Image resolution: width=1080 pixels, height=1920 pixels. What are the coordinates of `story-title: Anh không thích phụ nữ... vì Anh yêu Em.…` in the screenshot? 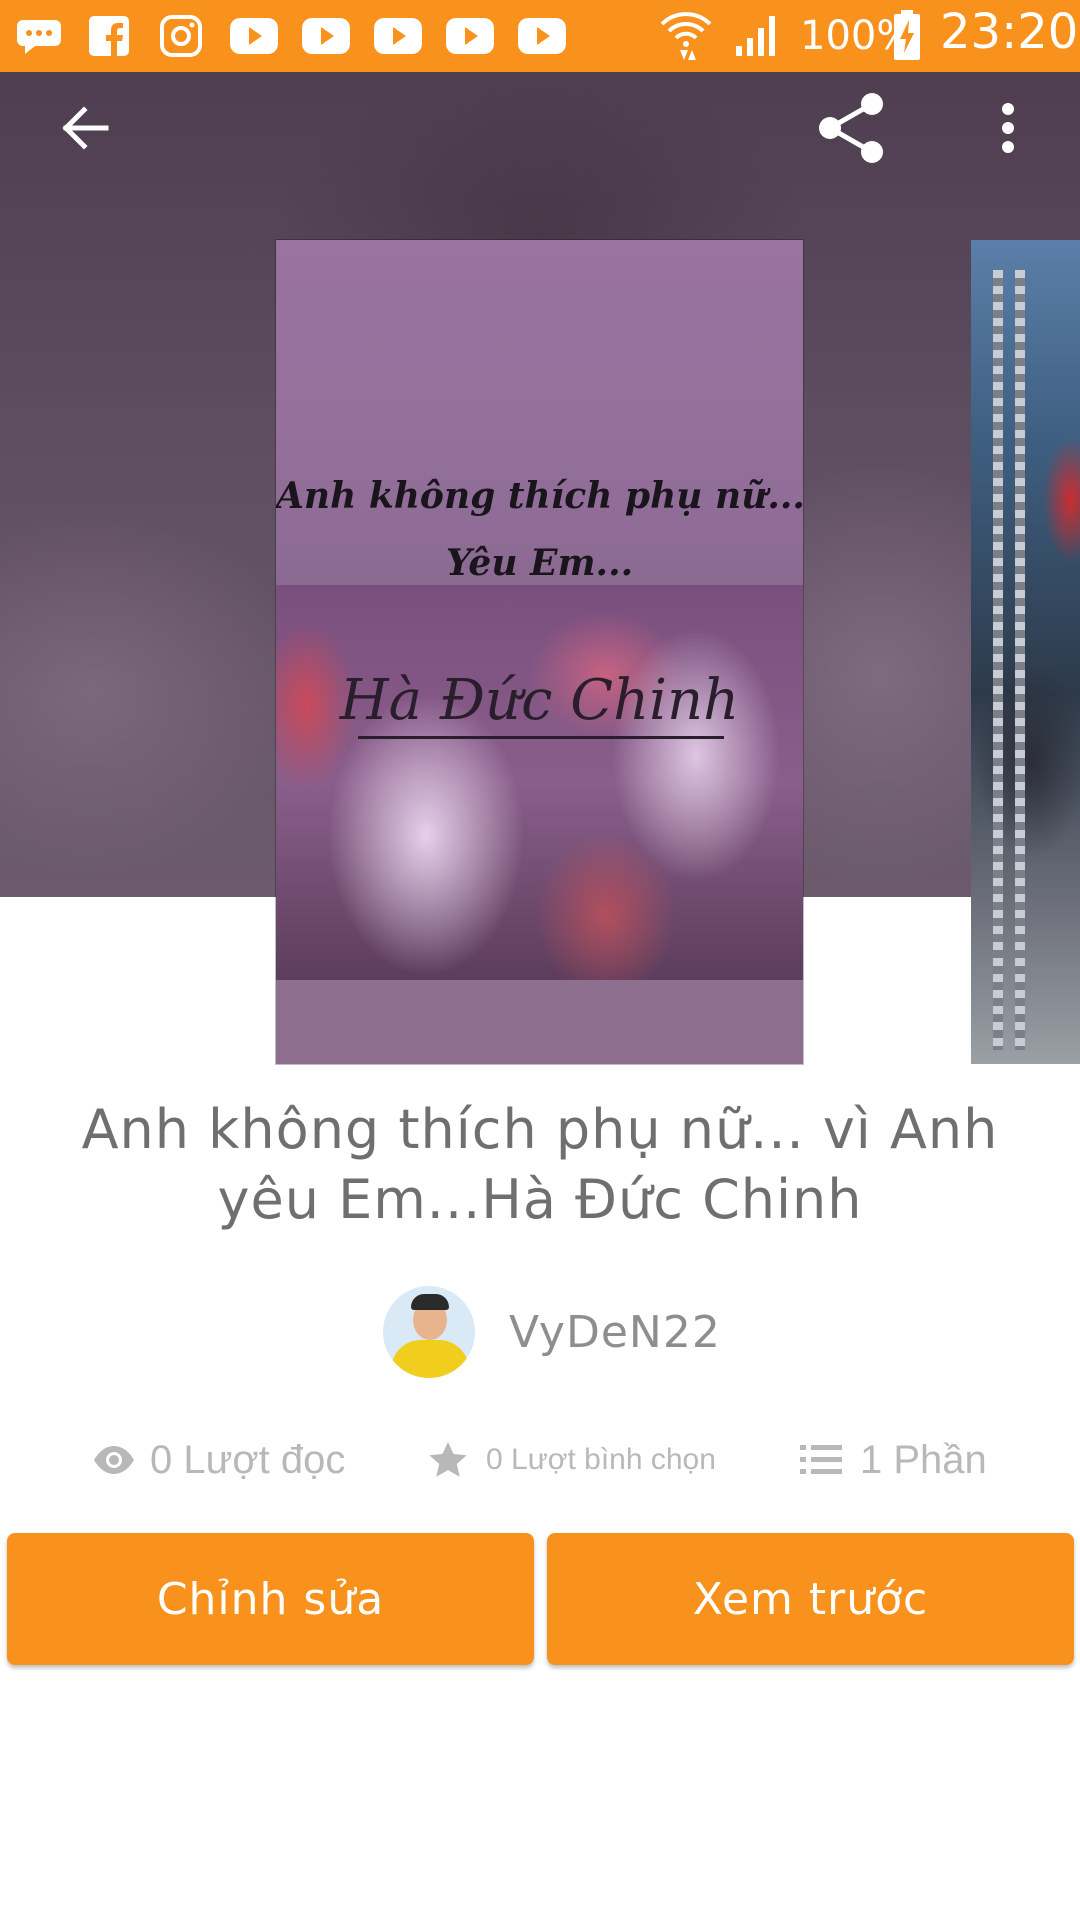 It's located at (540, 1164).